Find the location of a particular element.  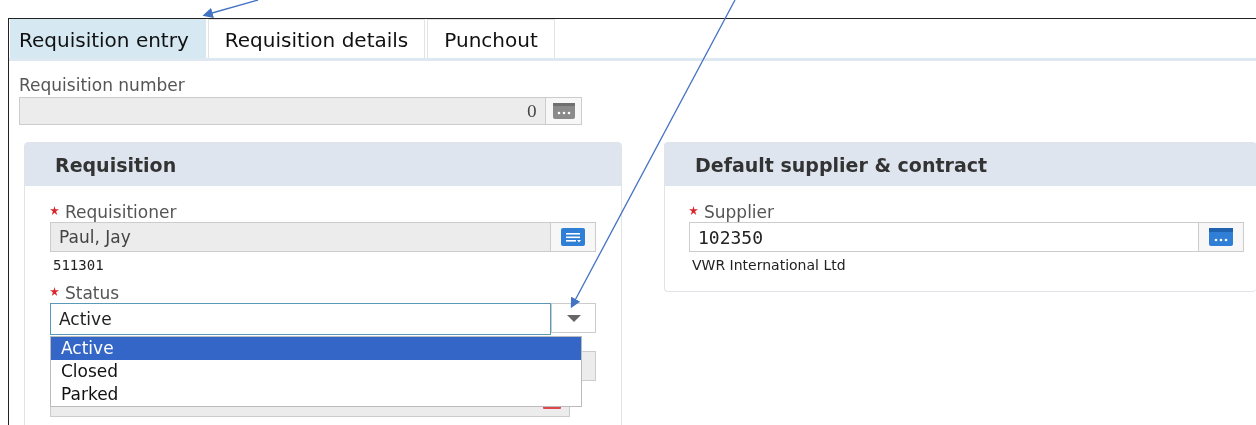

field-label: Supplier is located at coordinates (739, 212).